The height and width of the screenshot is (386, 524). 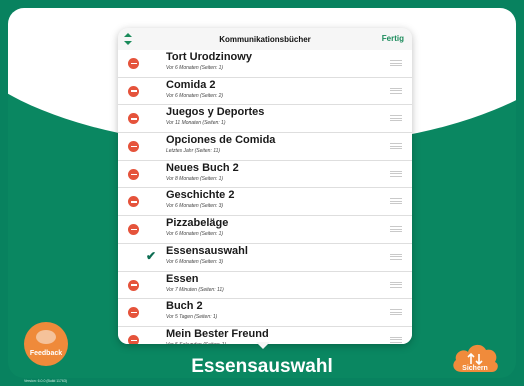 I want to click on book-title: Buch 2, so click(x=184, y=306).